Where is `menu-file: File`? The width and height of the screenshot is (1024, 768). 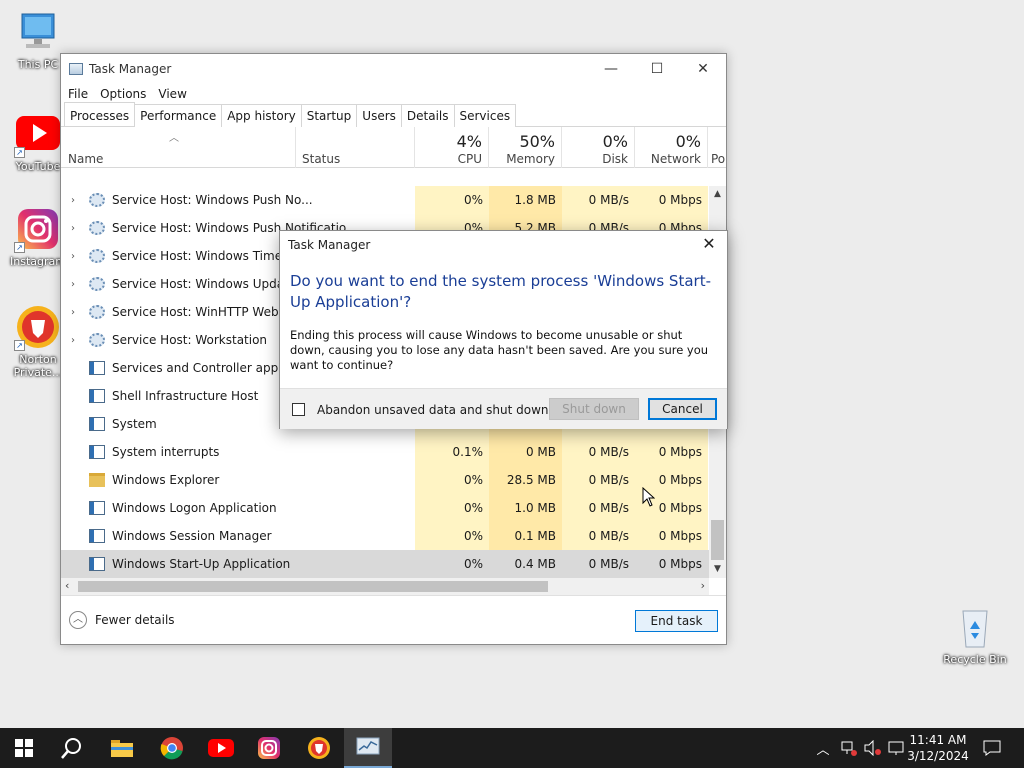 menu-file: File is located at coordinates (78, 94).